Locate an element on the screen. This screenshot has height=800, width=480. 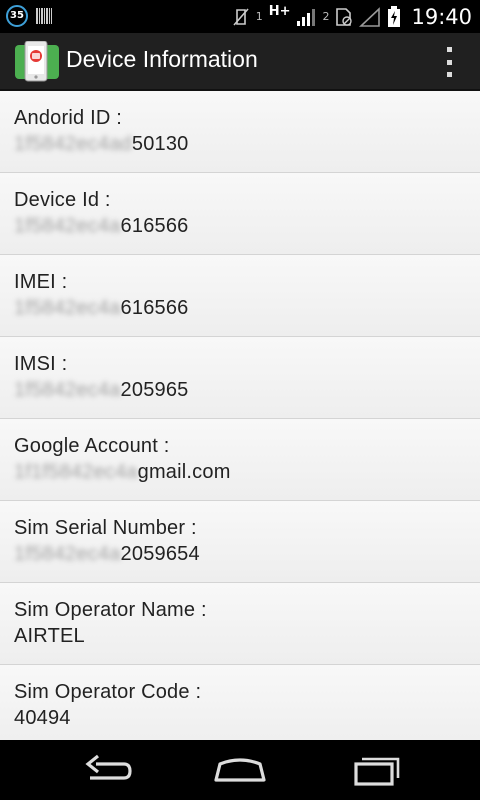
list-item-sim-operator-code: Sim Operator Code : 40494 is located at coordinates (240, 702).